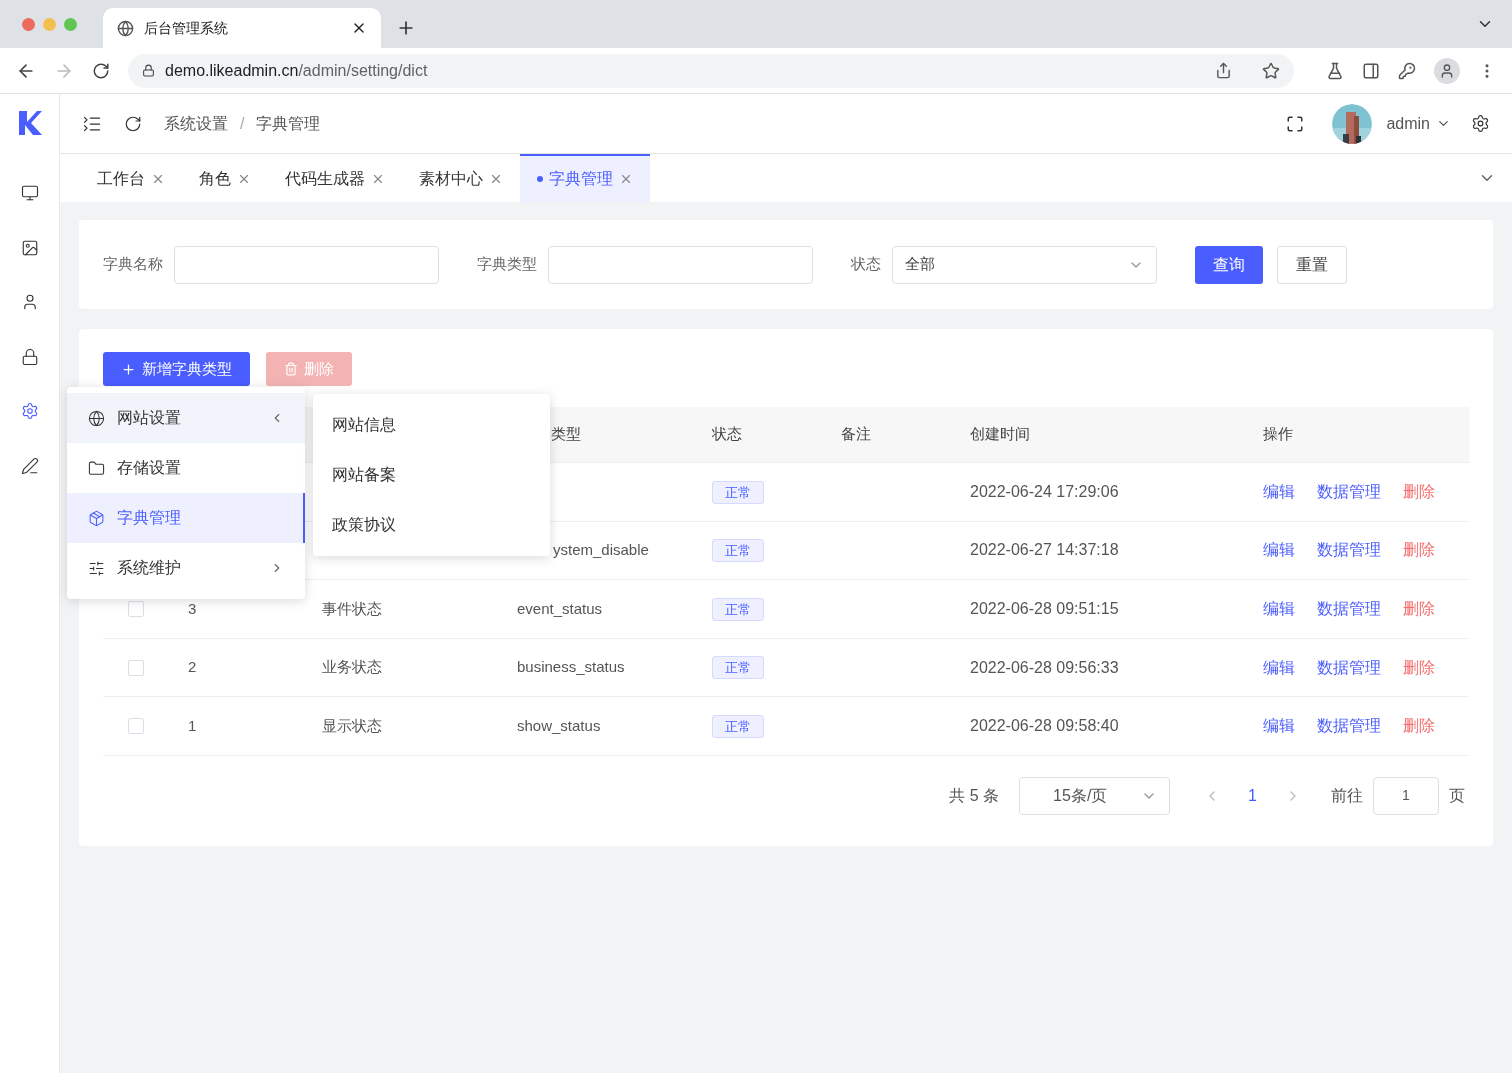 This screenshot has width=1512, height=1073. What do you see at coordinates (1457, 795) in the screenshot?
I see `page-unit-label: 页` at bounding box center [1457, 795].